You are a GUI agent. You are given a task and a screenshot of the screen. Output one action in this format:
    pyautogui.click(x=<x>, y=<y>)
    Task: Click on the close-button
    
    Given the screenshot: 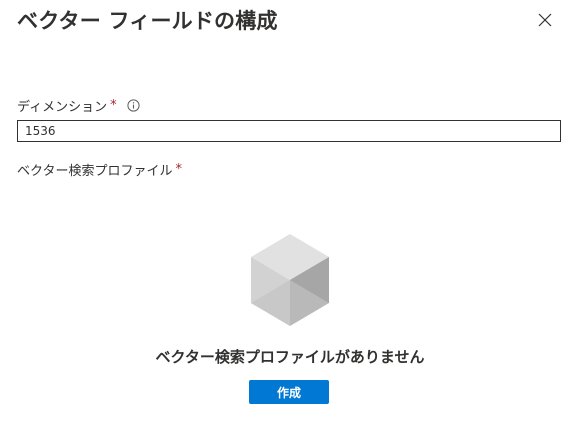 What is the action you would take?
    pyautogui.click(x=545, y=20)
    